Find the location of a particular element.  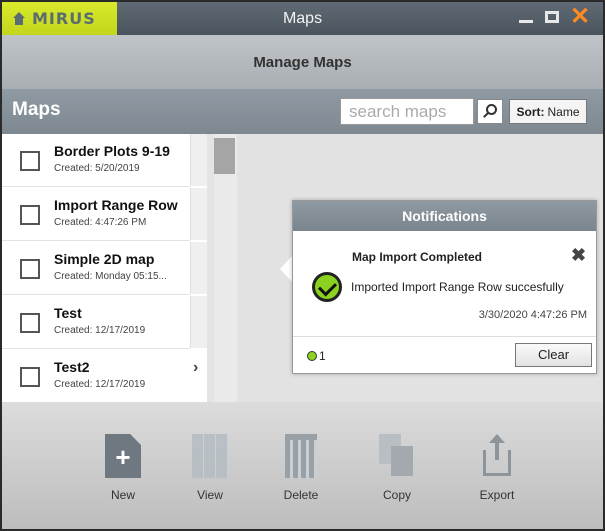

page-title: Manage Maps is located at coordinates (302, 62).